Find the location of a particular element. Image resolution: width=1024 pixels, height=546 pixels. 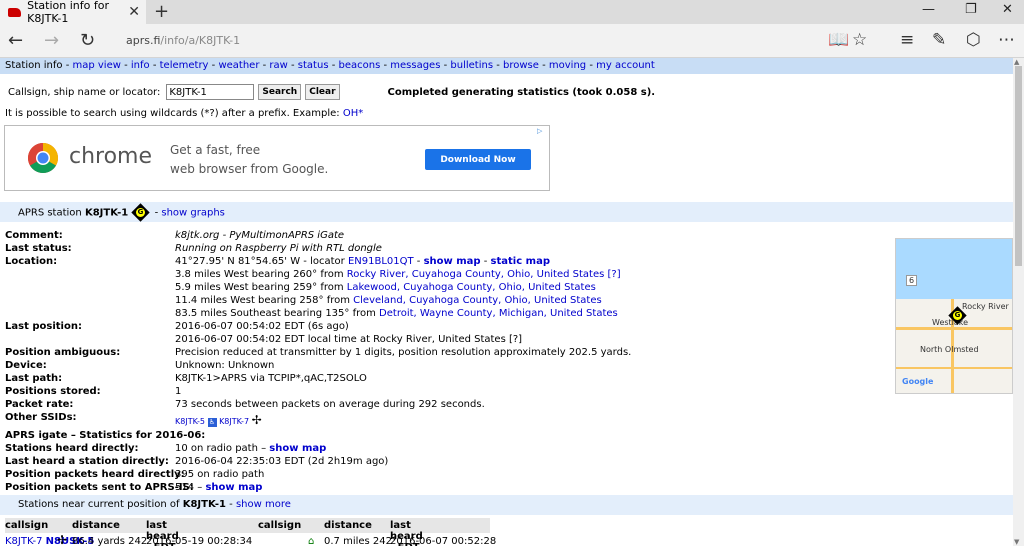

pos-sent-label: Position packets sent to APRS-IS: is located at coordinates (99, 487).